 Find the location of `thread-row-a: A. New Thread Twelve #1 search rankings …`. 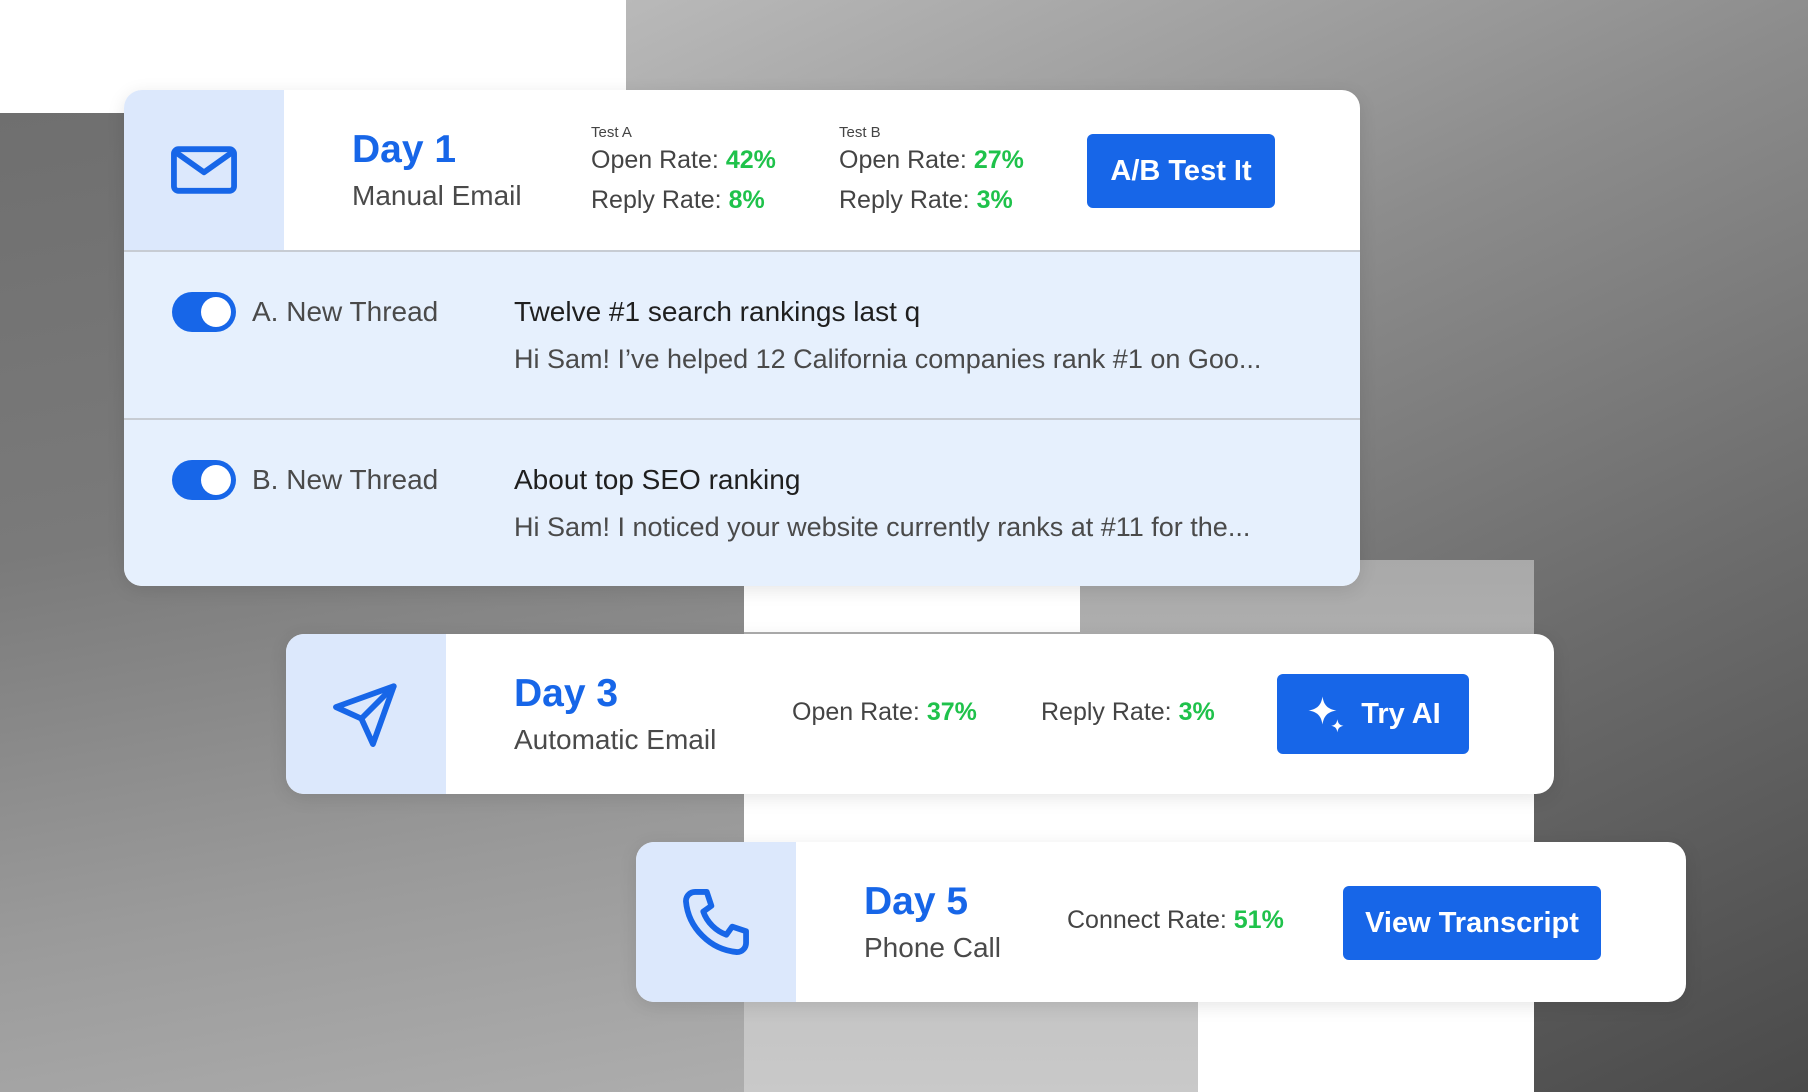

thread-row-a: A. New Thread Twelve #1 search rankings … is located at coordinates (742, 334).